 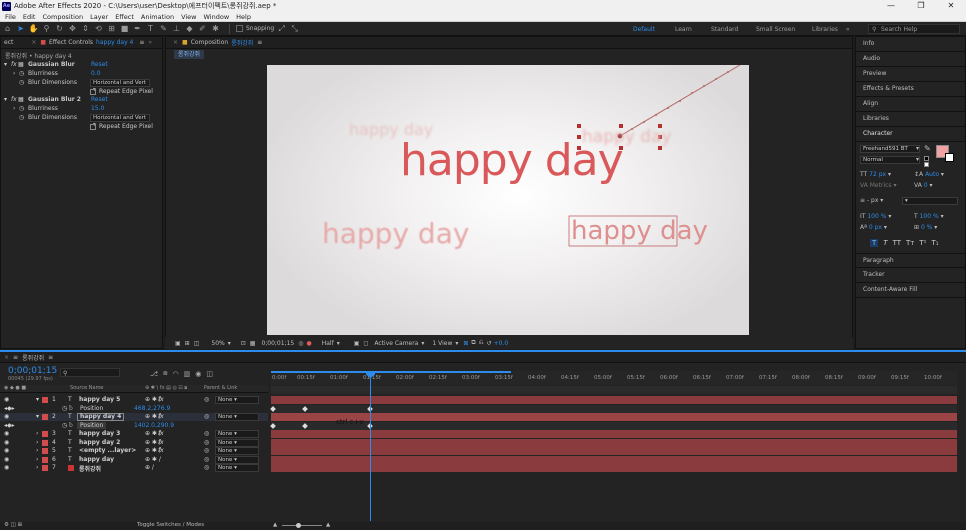 What do you see at coordinates (890, 160) in the screenshot?
I see `font-style-select: Normal` at bounding box center [890, 160].